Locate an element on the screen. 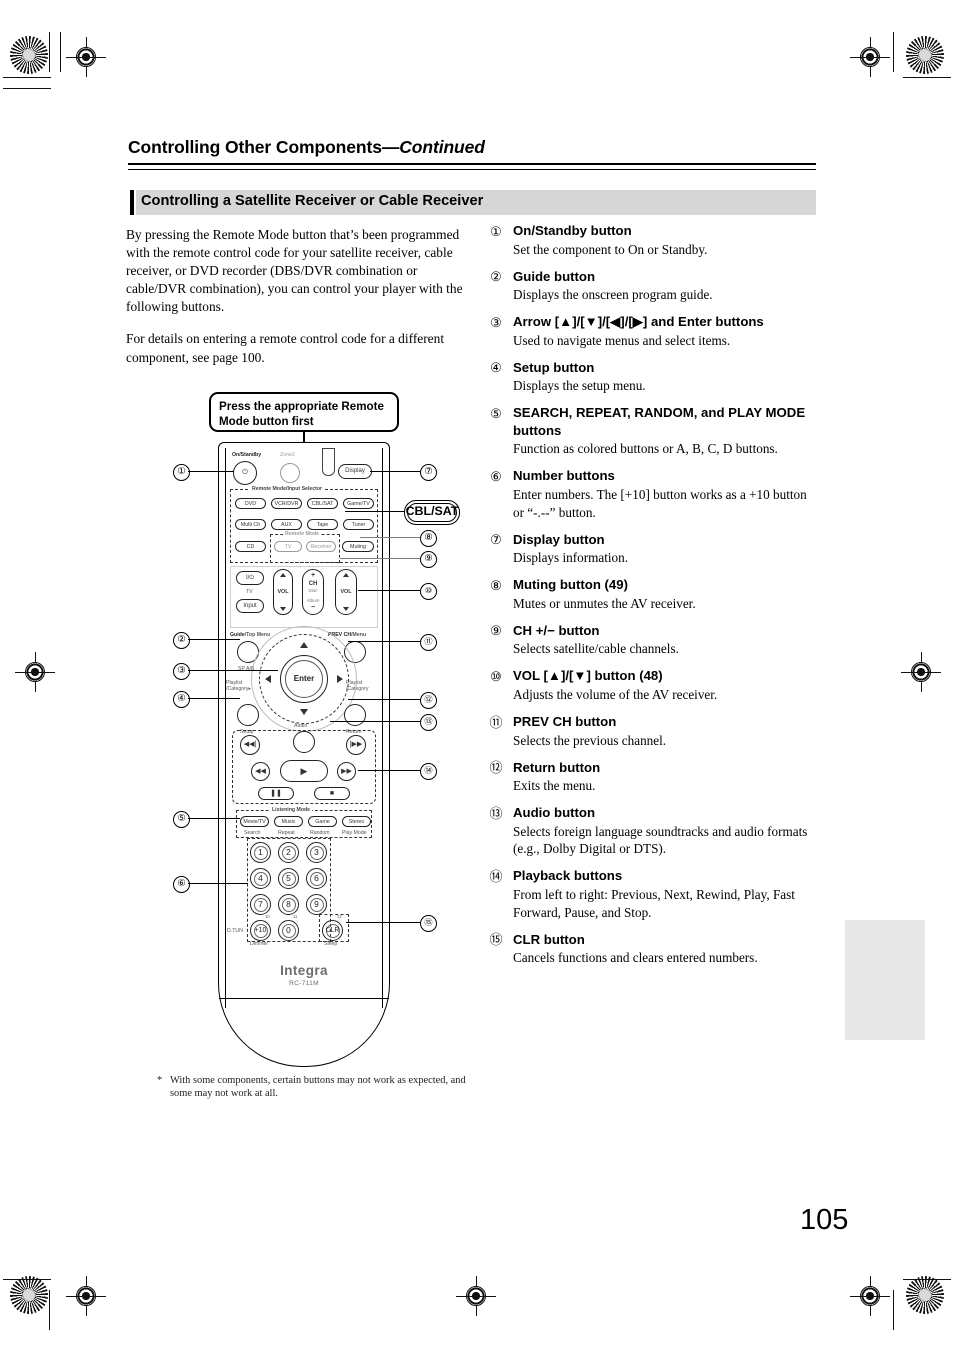  input-key-dvd-label: DVD is located at coordinates (250, 504).